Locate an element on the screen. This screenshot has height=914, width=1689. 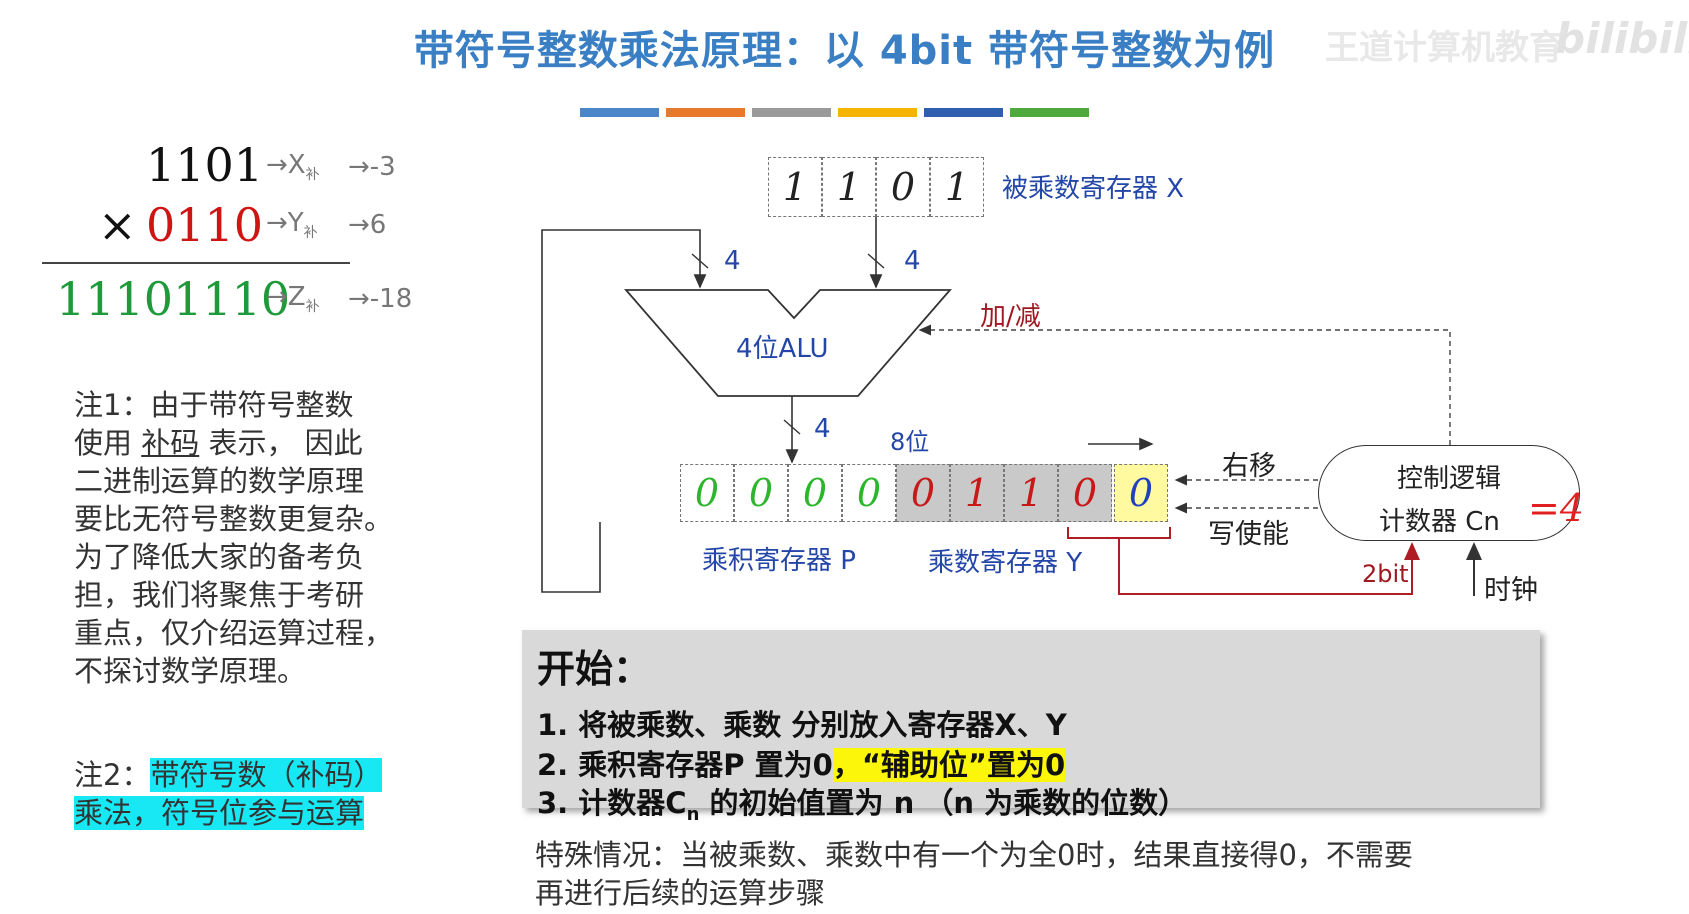
feedback-wire is located at coordinates (624, 411).